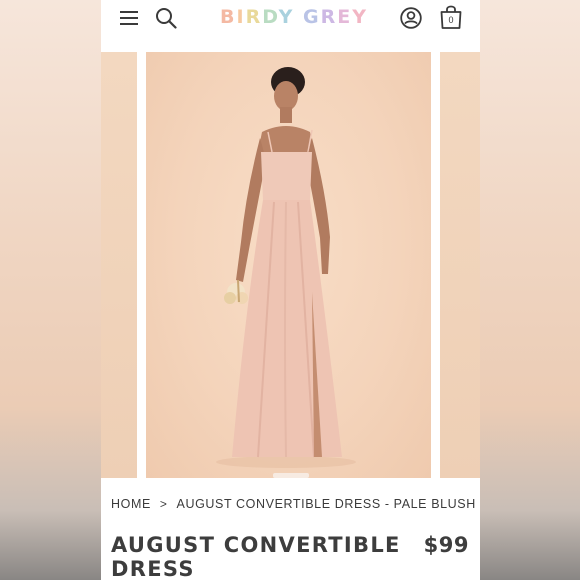 This screenshot has height=580, width=580. Describe the element at coordinates (166, 18) in the screenshot. I see `search-icon` at that location.